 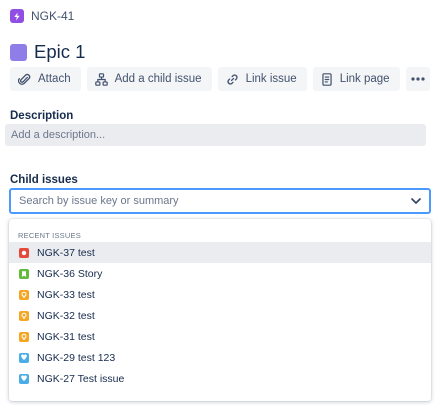 I want to click on list-item: NGK-31 test, so click(x=220, y=336).